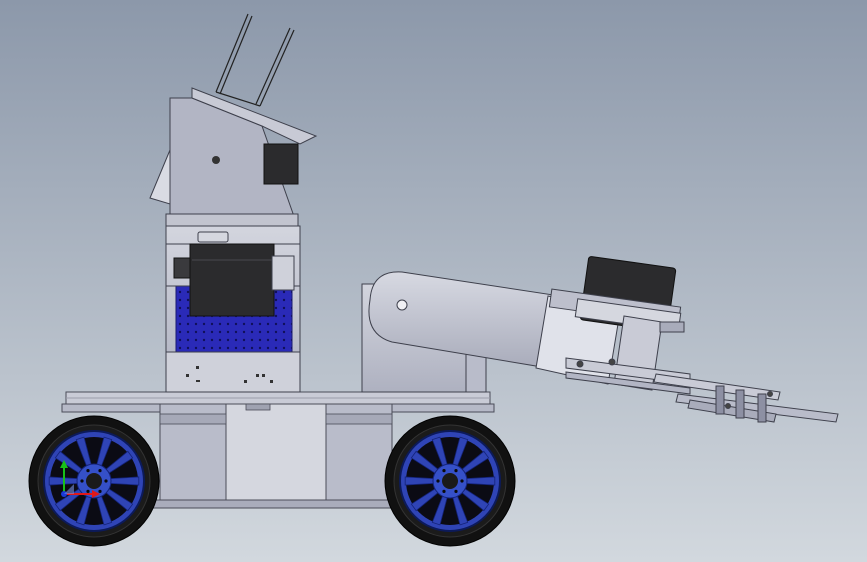 Image resolution: width=867 pixels, height=562 pixels. What do you see at coordinates (450, 481) in the screenshot?
I see `front-wheel` at bounding box center [450, 481].